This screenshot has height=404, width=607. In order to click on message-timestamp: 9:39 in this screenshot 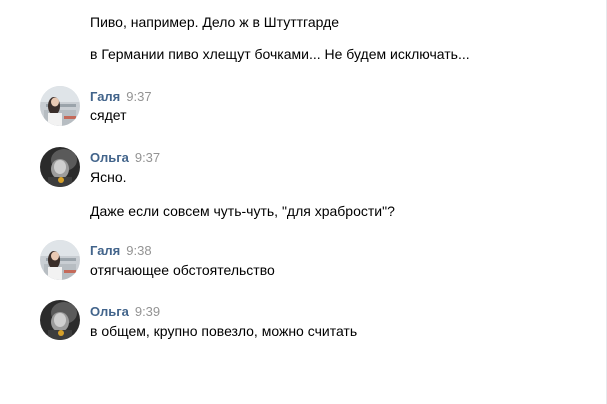, I will do `click(147, 311)`.